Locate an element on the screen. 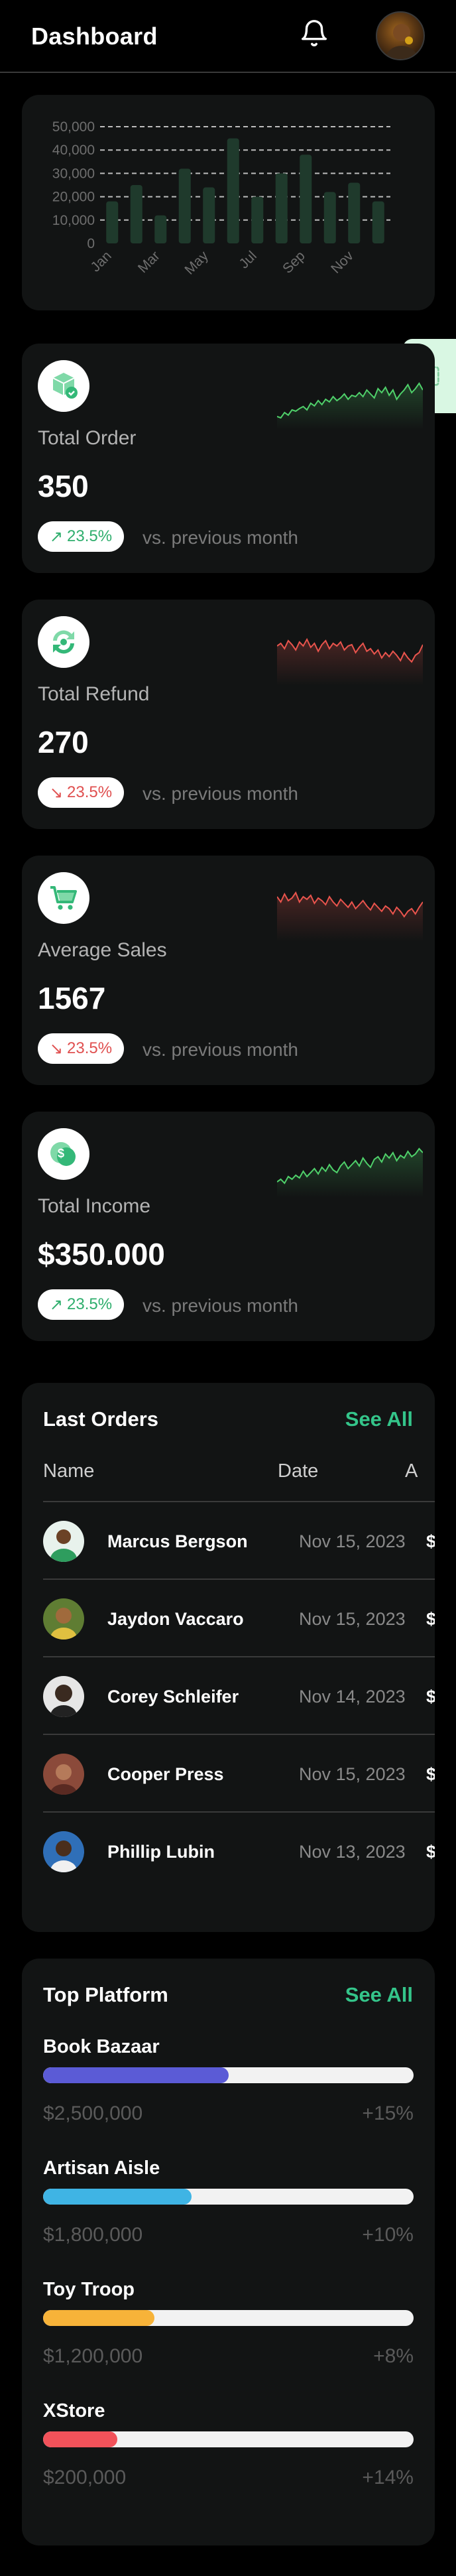 The width and height of the screenshot is (456, 2576). customer-name: Cooper Press is located at coordinates (165, 1774).